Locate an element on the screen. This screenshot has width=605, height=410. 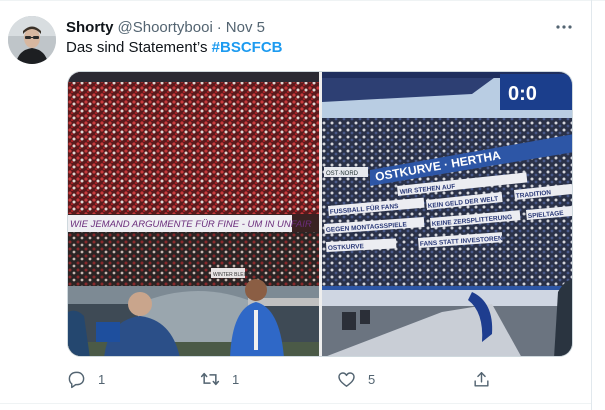
more-button is located at coordinates (564, 27).